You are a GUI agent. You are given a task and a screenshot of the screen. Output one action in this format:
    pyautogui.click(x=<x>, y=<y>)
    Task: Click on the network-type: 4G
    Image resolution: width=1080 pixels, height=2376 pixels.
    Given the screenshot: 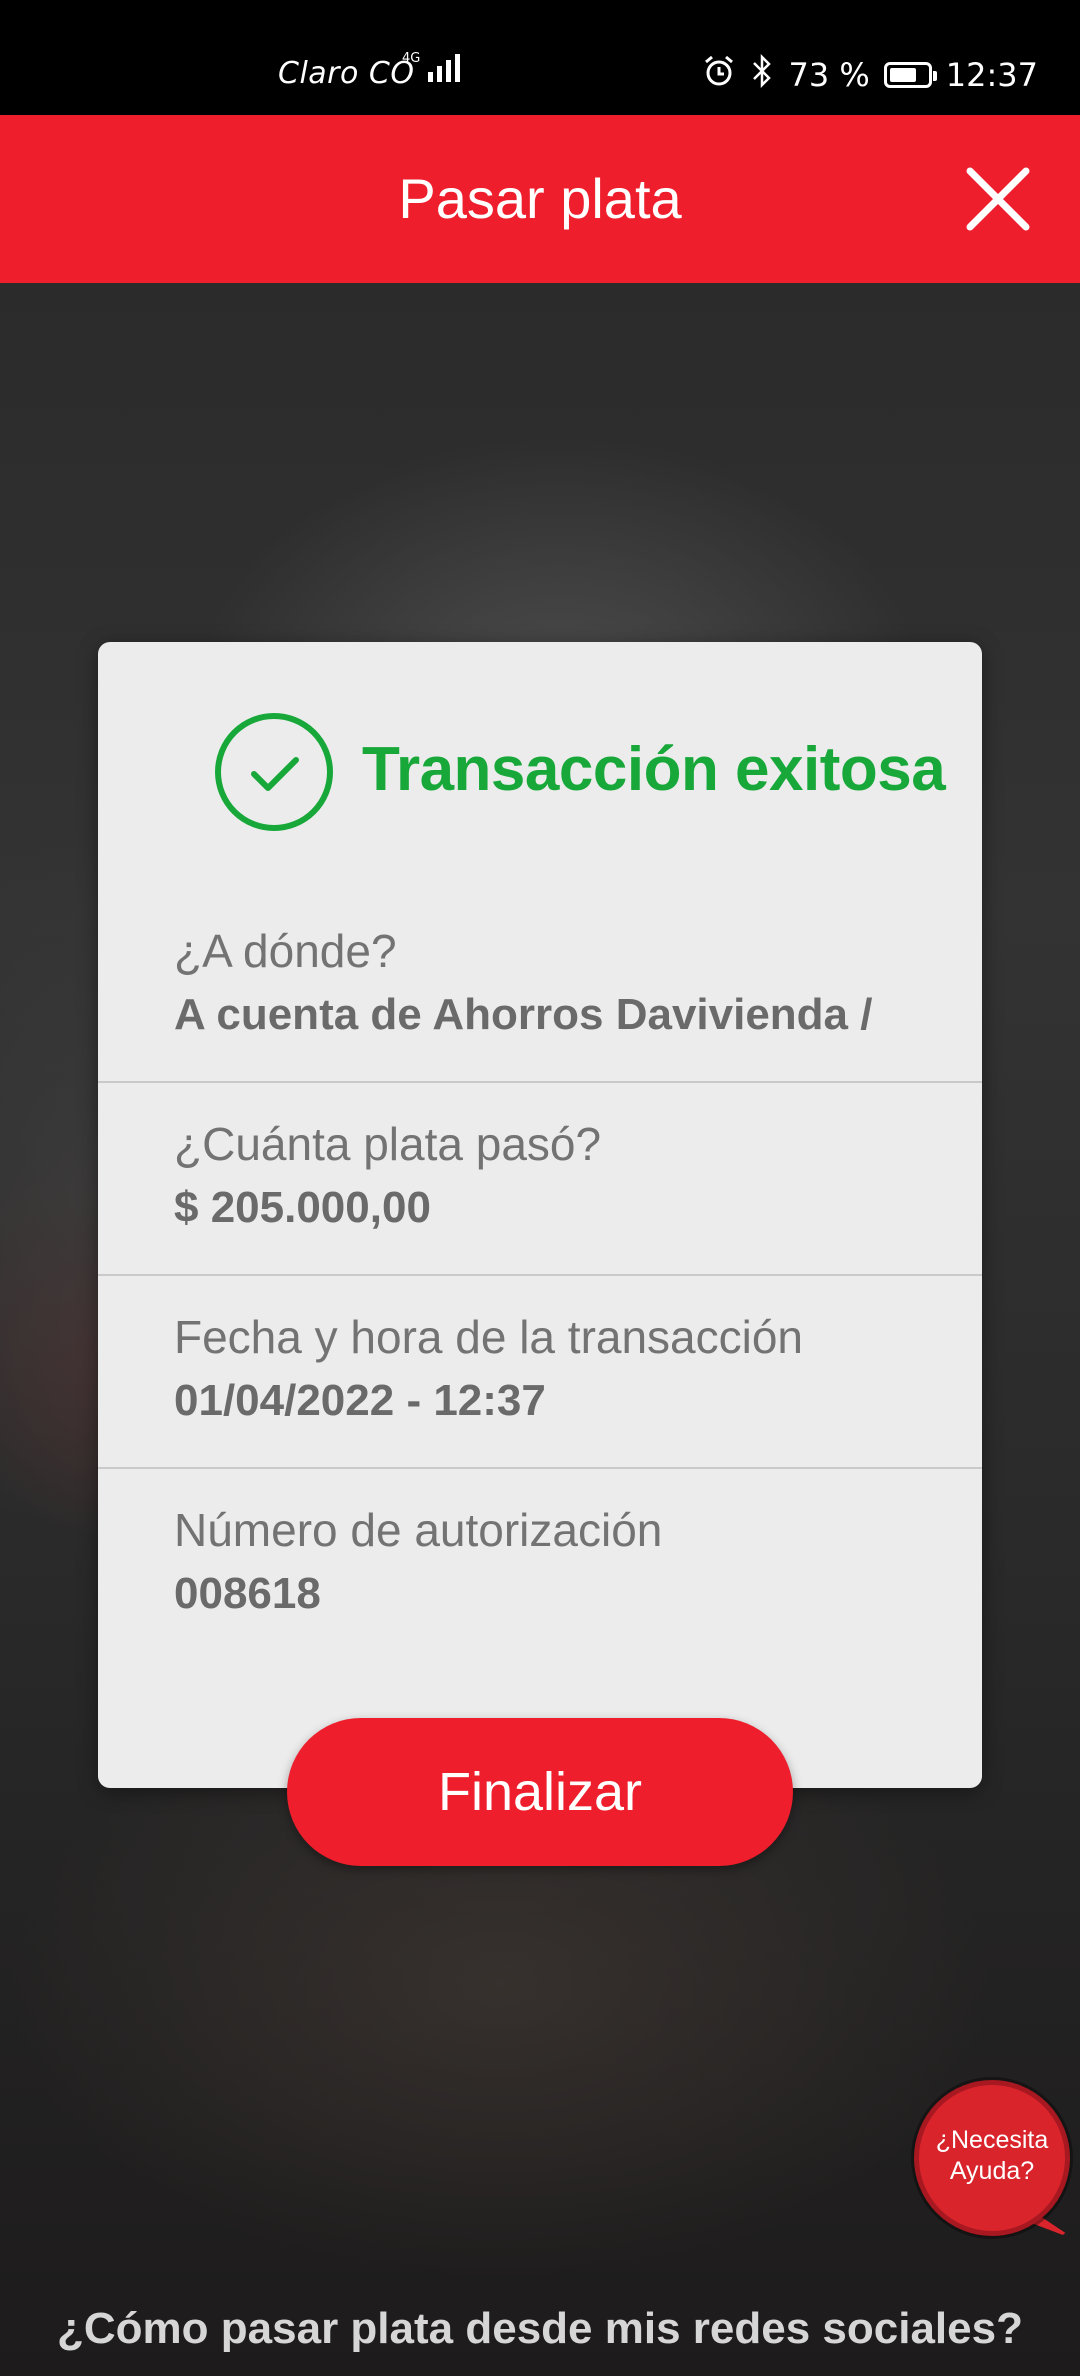 What is the action you would take?
    pyautogui.click(x=411, y=58)
    